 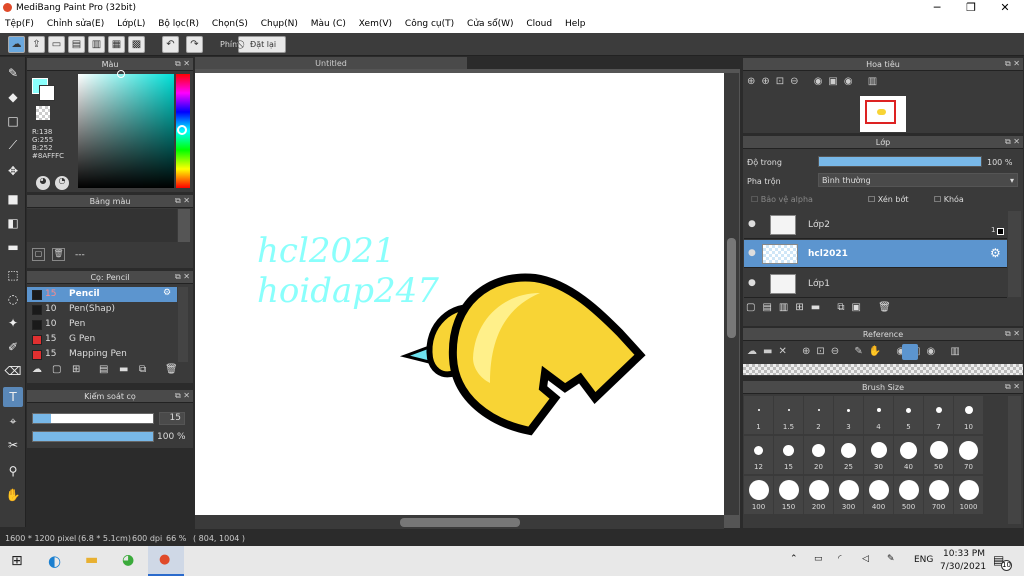 What do you see at coordinates (13, 421) in the screenshot?
I see `operation-tool-icon: ⌖` at bounding box center [13, 421].